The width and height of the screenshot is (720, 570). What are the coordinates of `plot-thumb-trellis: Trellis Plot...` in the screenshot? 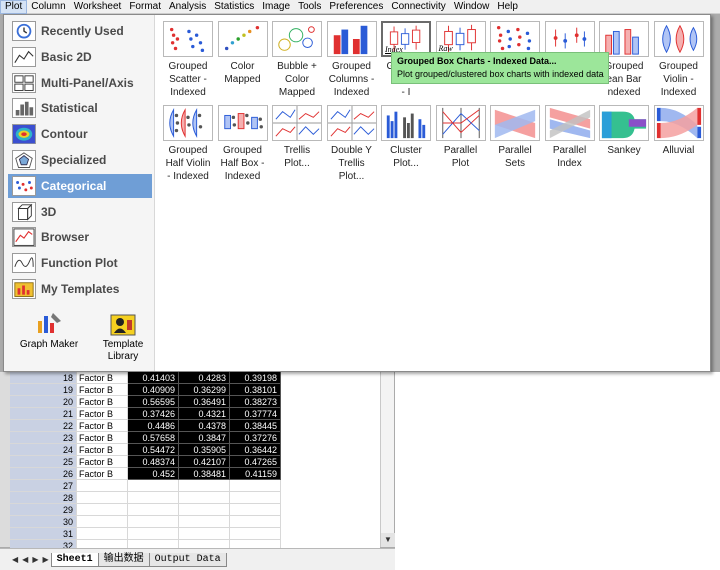 It's located at (297, 137).